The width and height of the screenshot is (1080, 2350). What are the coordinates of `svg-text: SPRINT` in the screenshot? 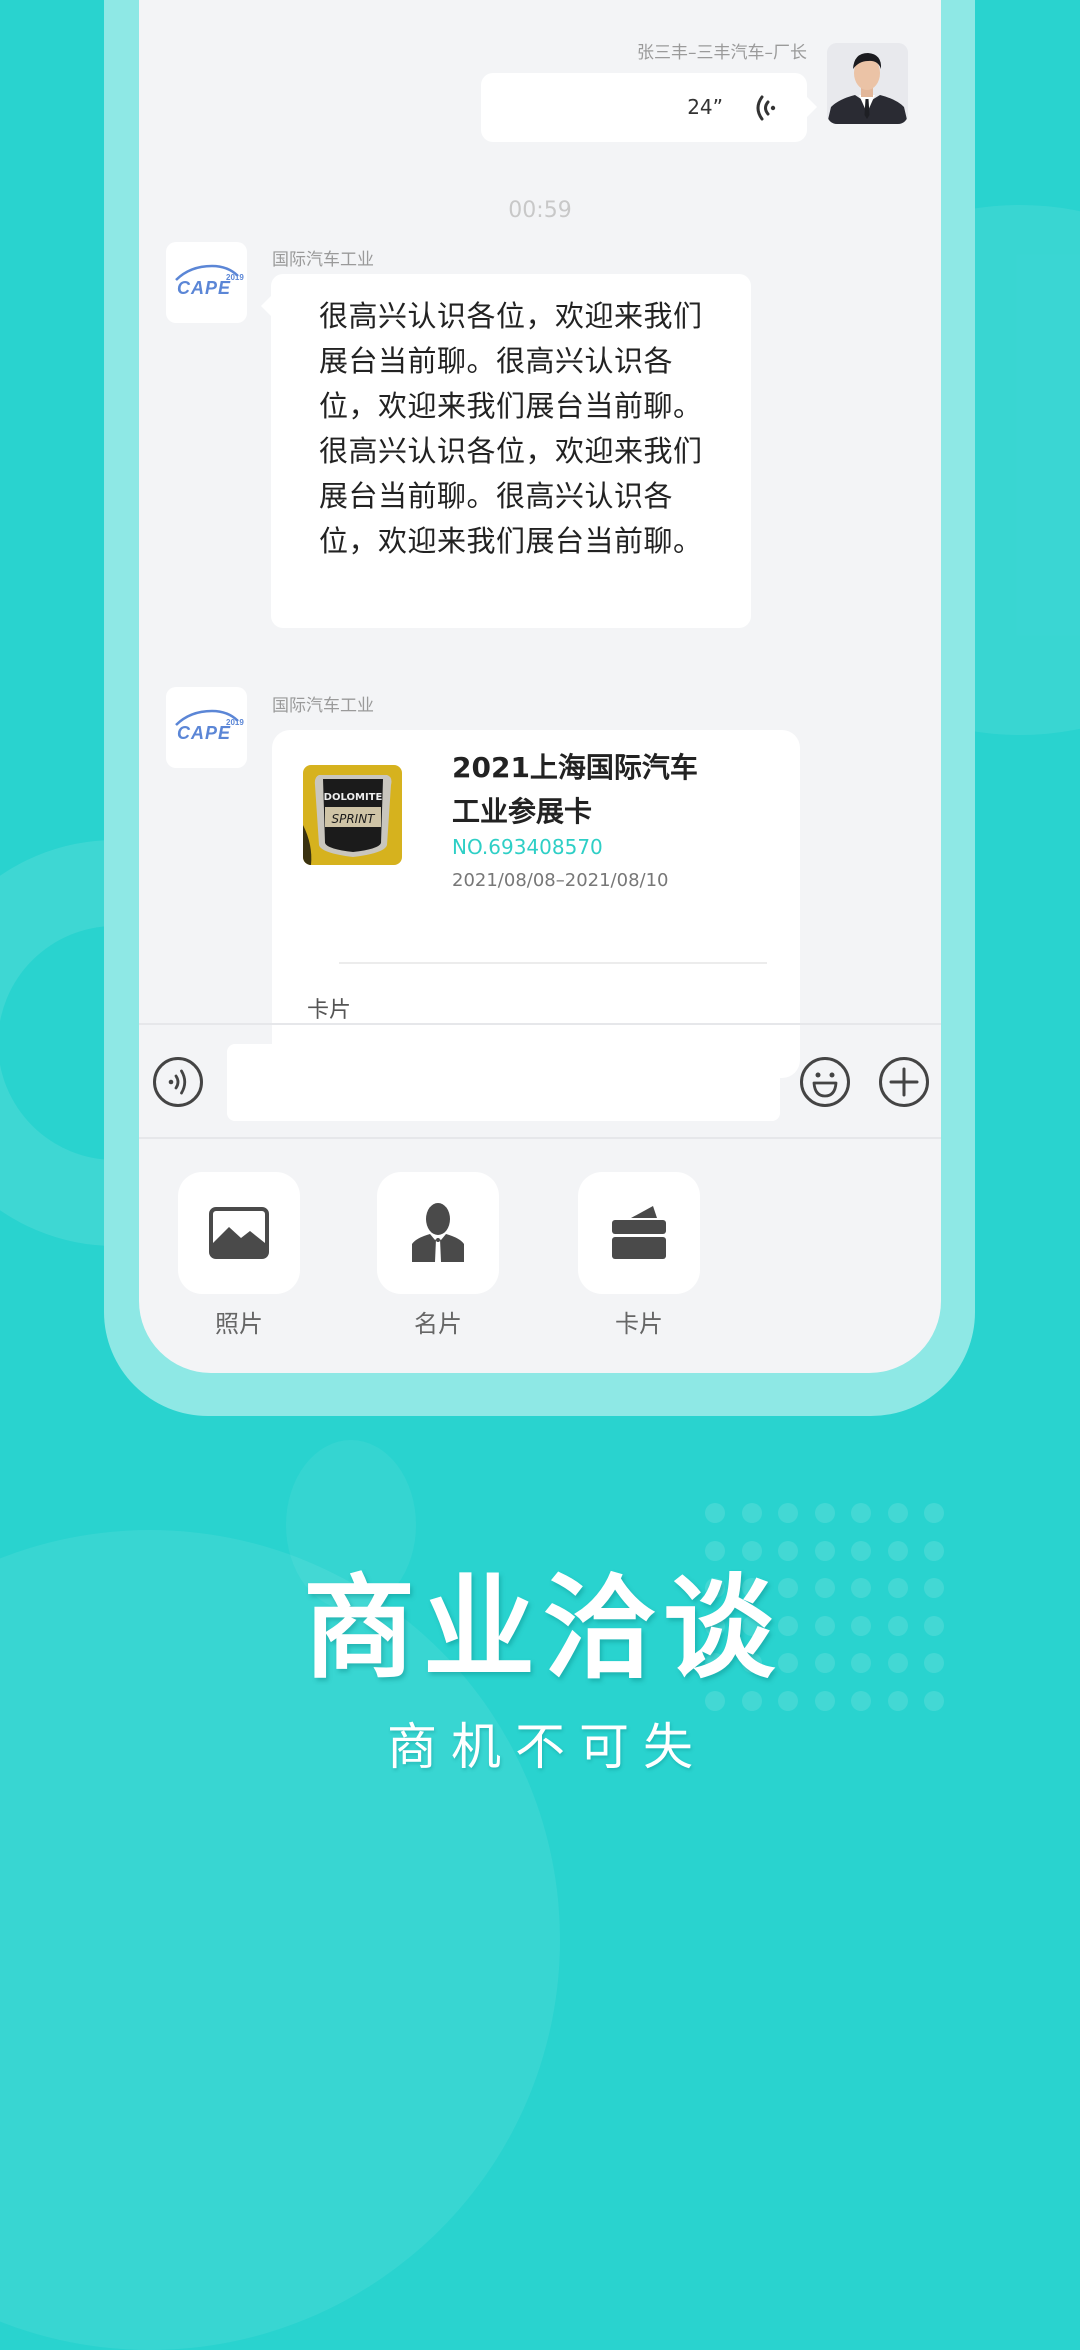 It's located at (353, 819).